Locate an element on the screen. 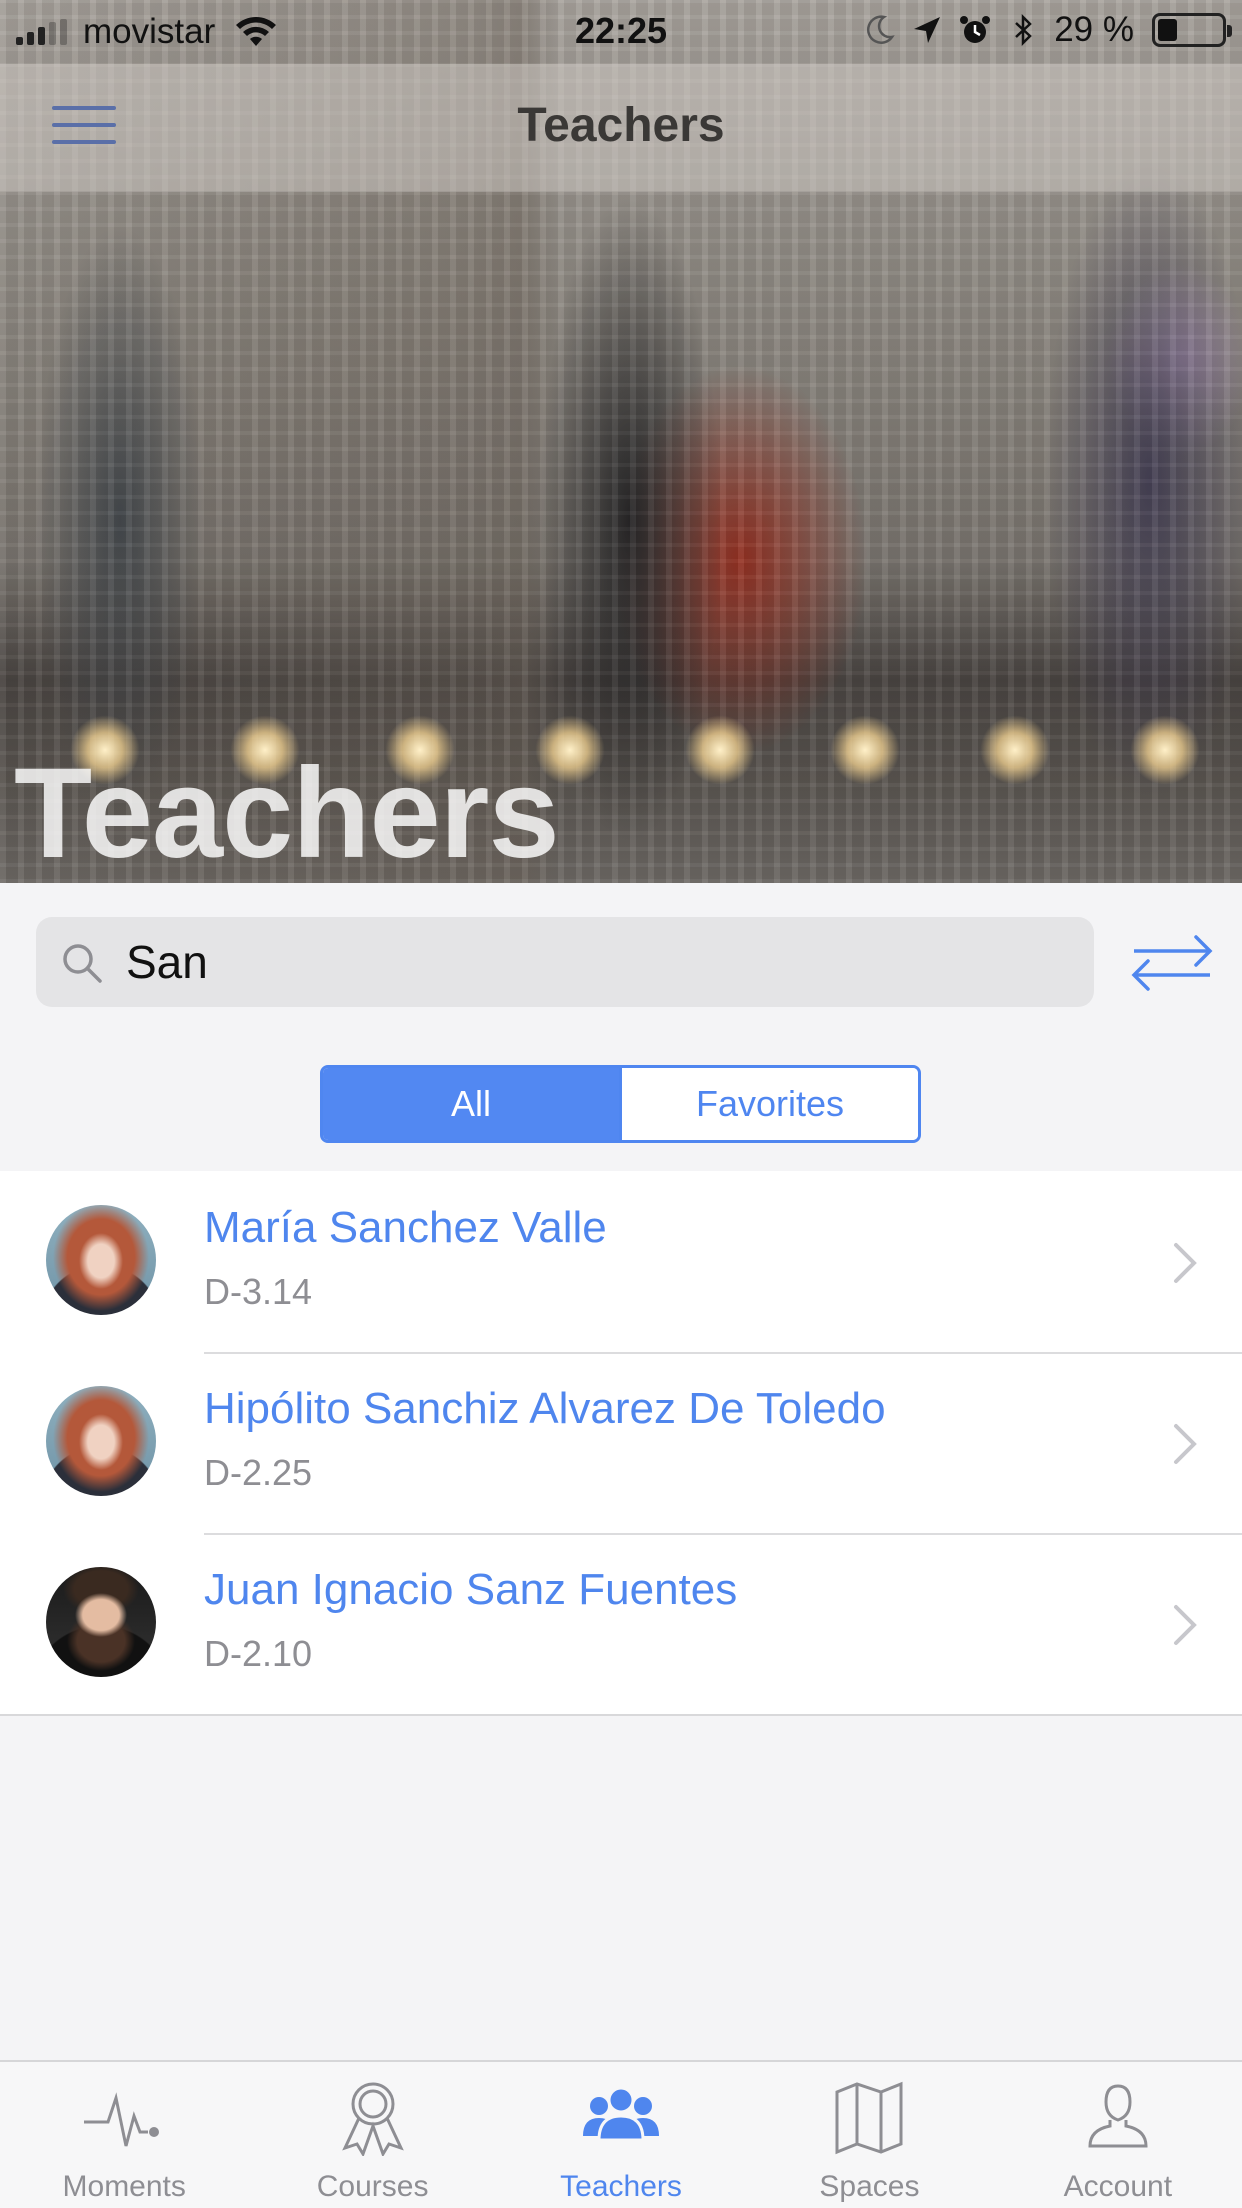  teacher-name: Juan Ignacio Sanz Fuentes is located at coordinates (471, 1589).